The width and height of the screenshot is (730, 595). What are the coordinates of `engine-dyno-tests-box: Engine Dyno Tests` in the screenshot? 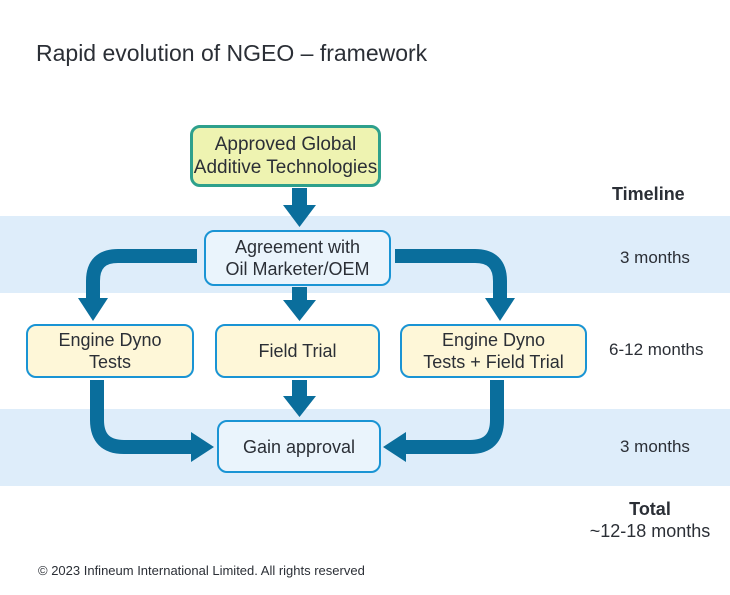 It's located at (110, 351).